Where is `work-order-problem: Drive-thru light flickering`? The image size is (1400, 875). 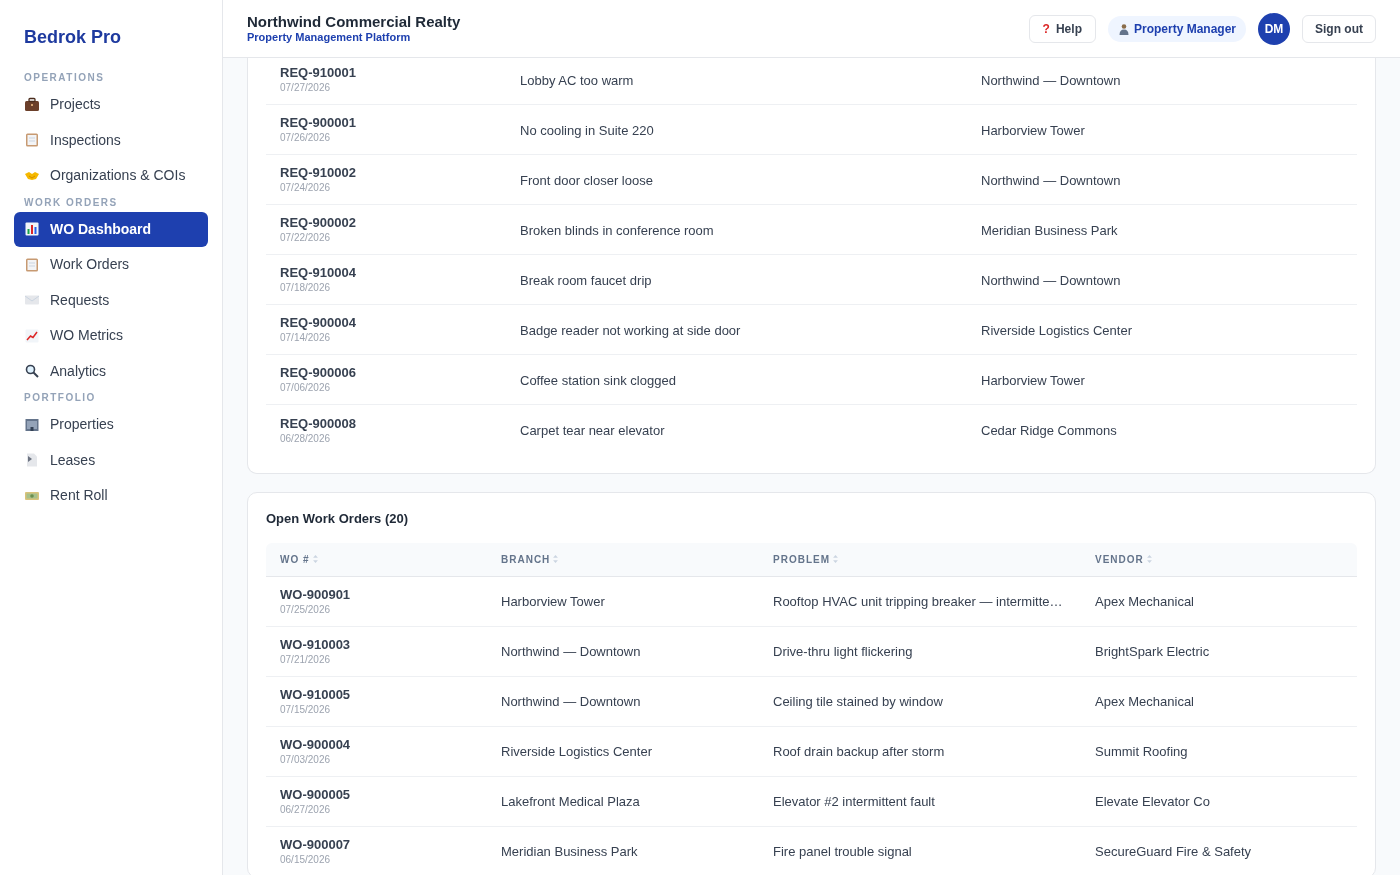
work-order-problem: Drive-thru light flickering is located at coordinates (843, 651).